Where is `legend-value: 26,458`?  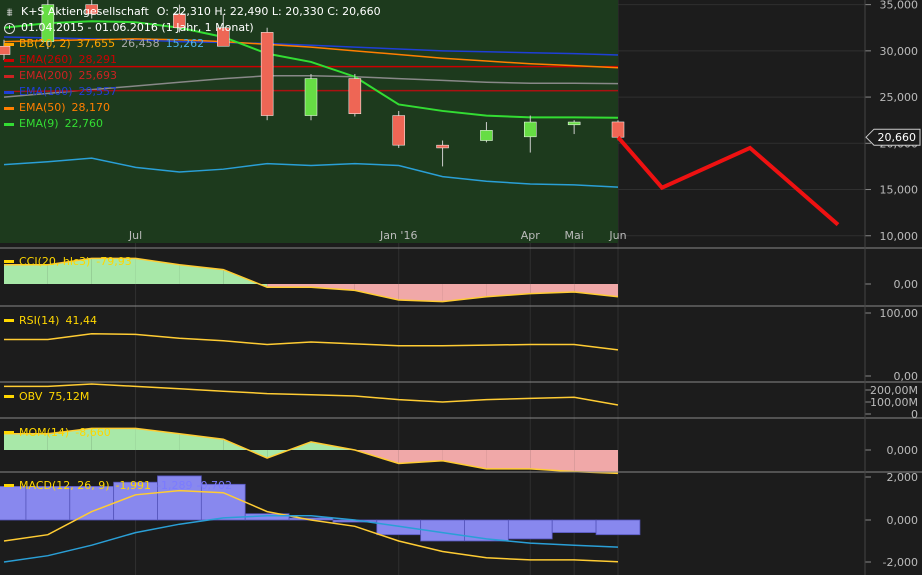 legend-value: 26,458 is located at coordinates (140, 43).